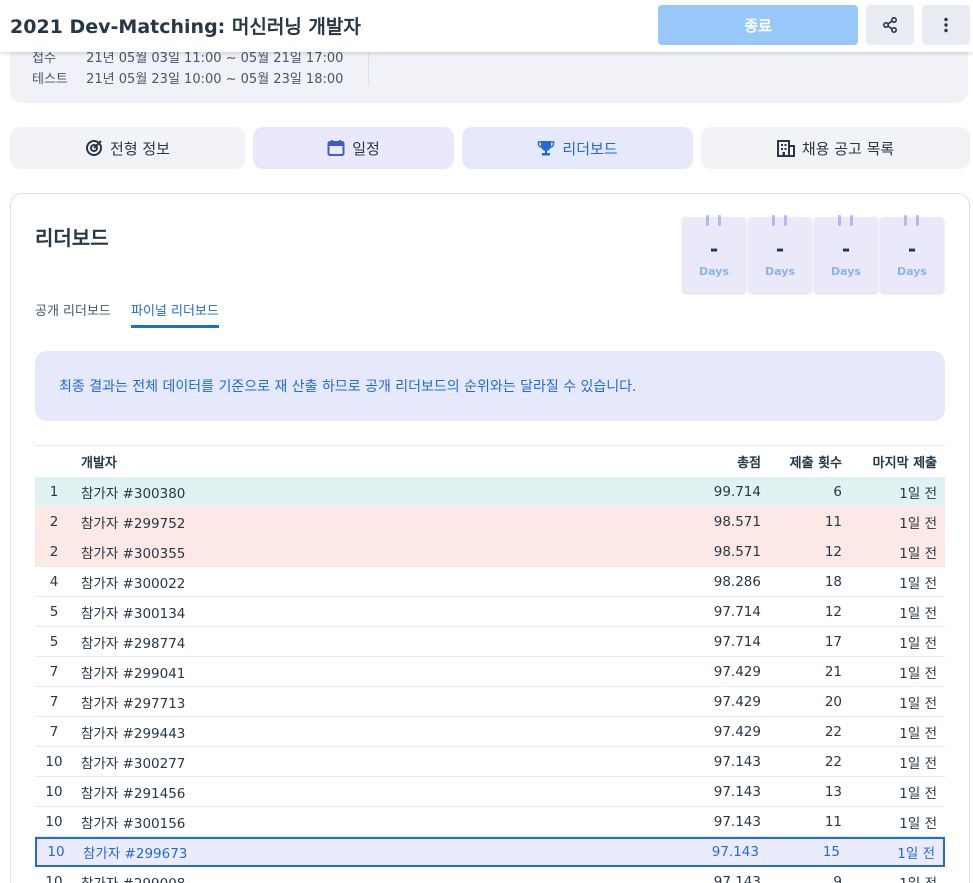  I want to click on table-row: 10 참가자 #291456 97.143 13 1일 전, so click(490, 792).